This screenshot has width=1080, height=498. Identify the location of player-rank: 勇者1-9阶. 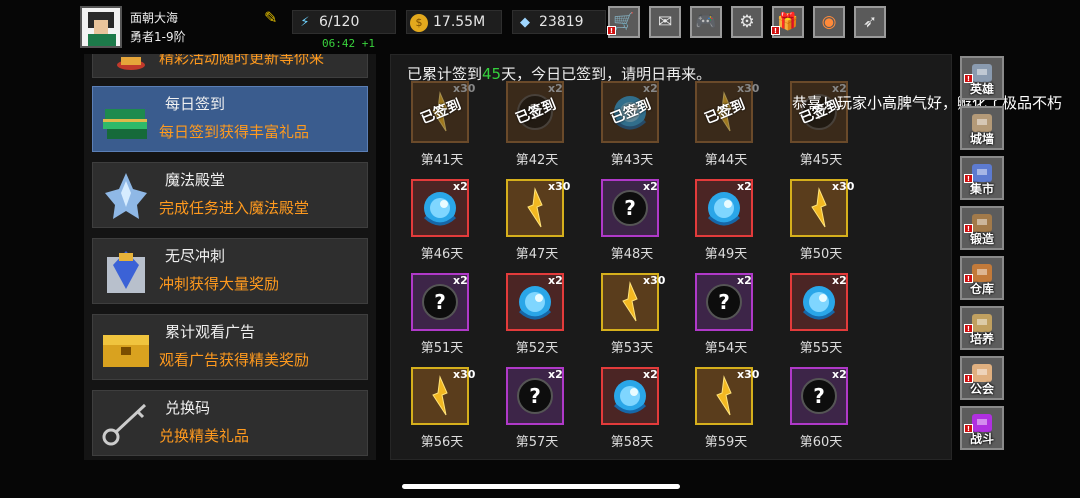
(158, 37).